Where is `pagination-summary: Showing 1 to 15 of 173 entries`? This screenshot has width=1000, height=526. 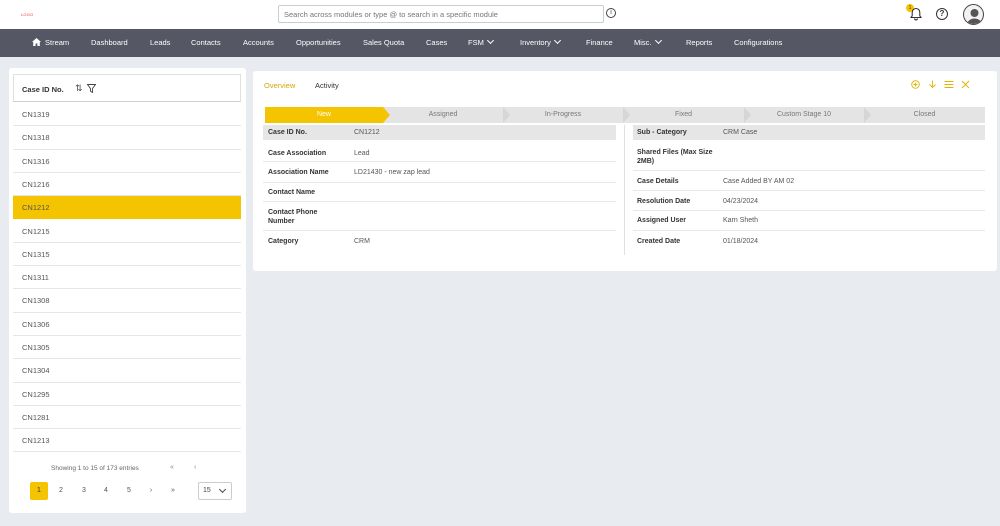
pagination-summary: Showing 1 to 15 of 173 entries is located at coordinates (95, 468).